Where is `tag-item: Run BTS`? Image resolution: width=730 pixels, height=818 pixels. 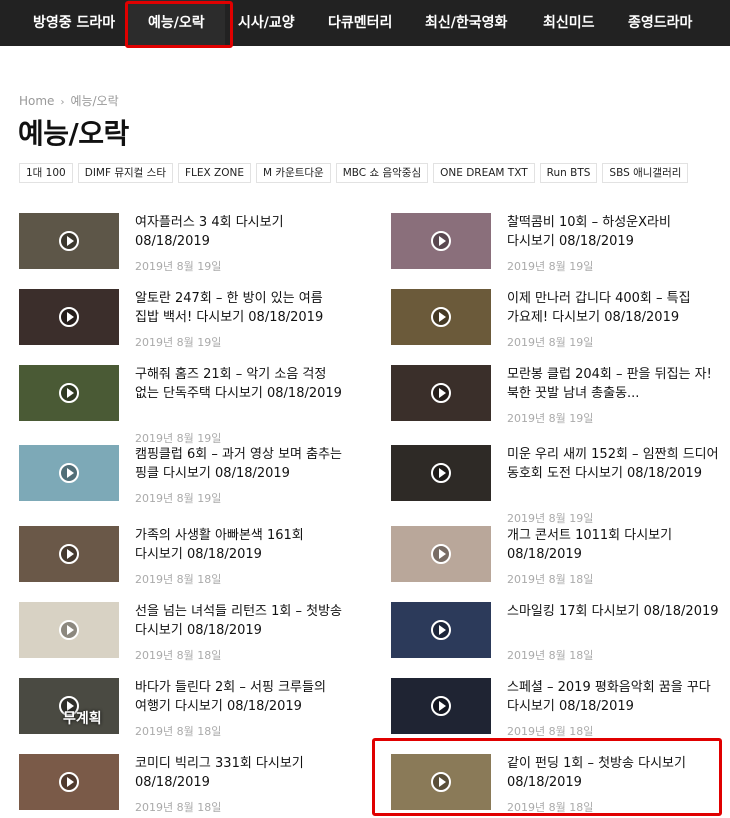
tag-item: Run BTS is located at coordinates (568, 173).